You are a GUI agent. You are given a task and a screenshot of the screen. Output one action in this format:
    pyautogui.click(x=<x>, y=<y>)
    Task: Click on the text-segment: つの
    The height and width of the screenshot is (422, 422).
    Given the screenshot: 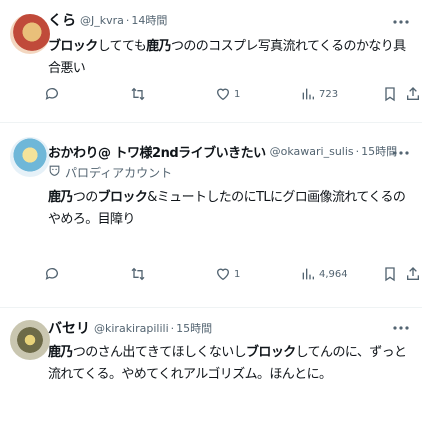 What is the action you would take?
    pyautogui.click(x=85, y=197)
    